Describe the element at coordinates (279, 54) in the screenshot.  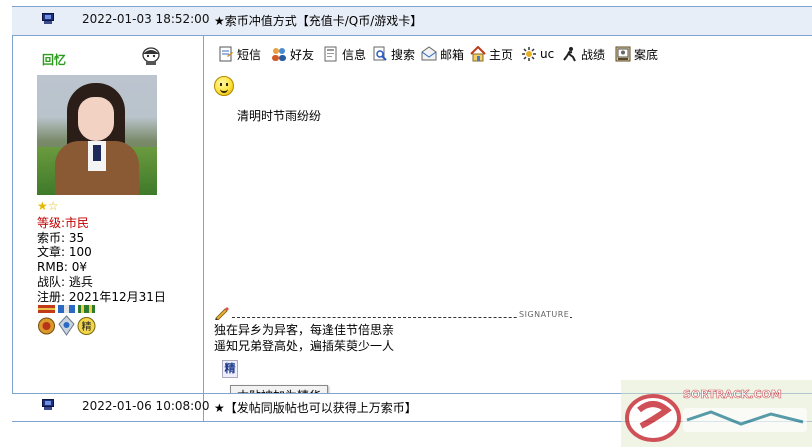
I see `friends-icon` at that location.